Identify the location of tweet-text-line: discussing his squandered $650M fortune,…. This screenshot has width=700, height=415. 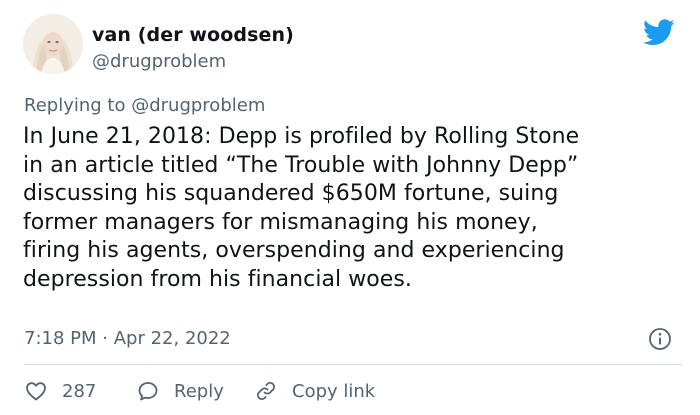
(291, 193).